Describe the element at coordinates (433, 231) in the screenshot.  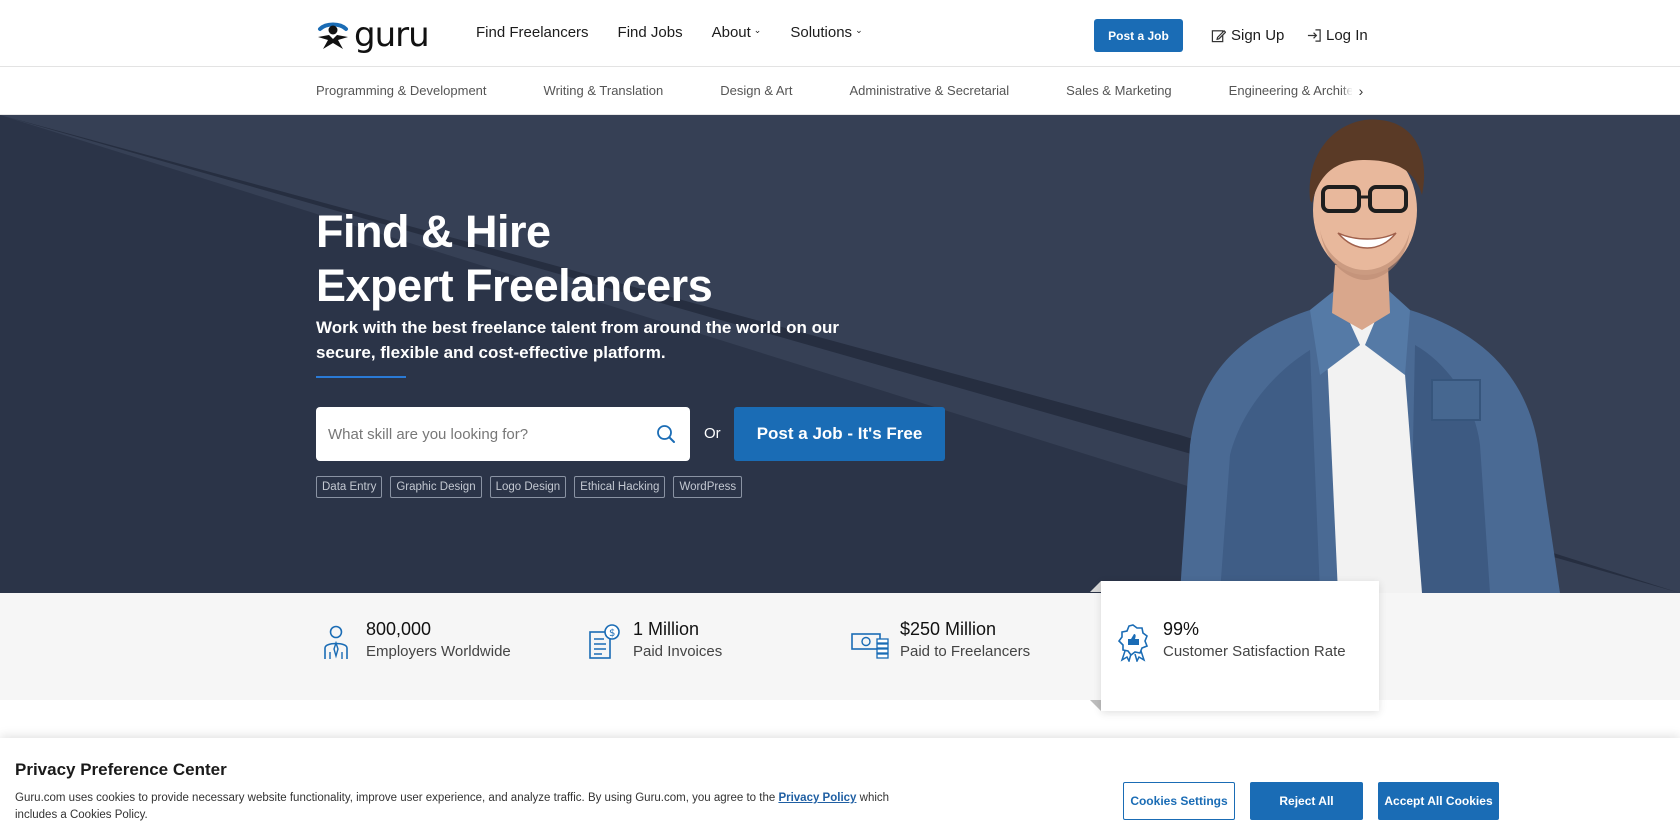
I see `hero-title-line-1: Find & Hire` at that location.